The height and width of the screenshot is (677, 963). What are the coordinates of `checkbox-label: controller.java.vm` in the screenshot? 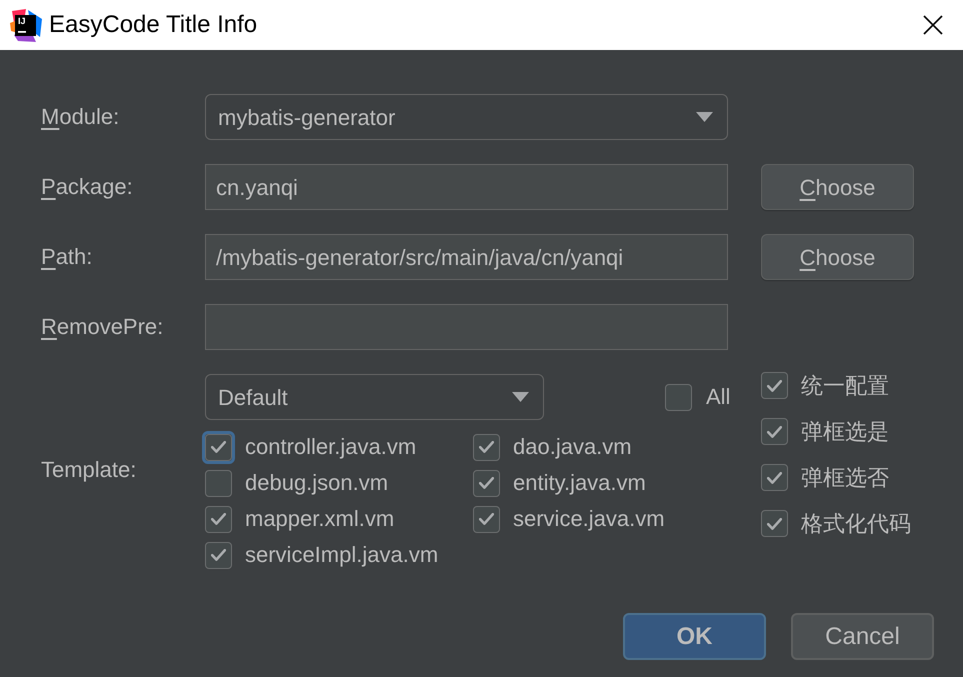 It's located at (330, 447).